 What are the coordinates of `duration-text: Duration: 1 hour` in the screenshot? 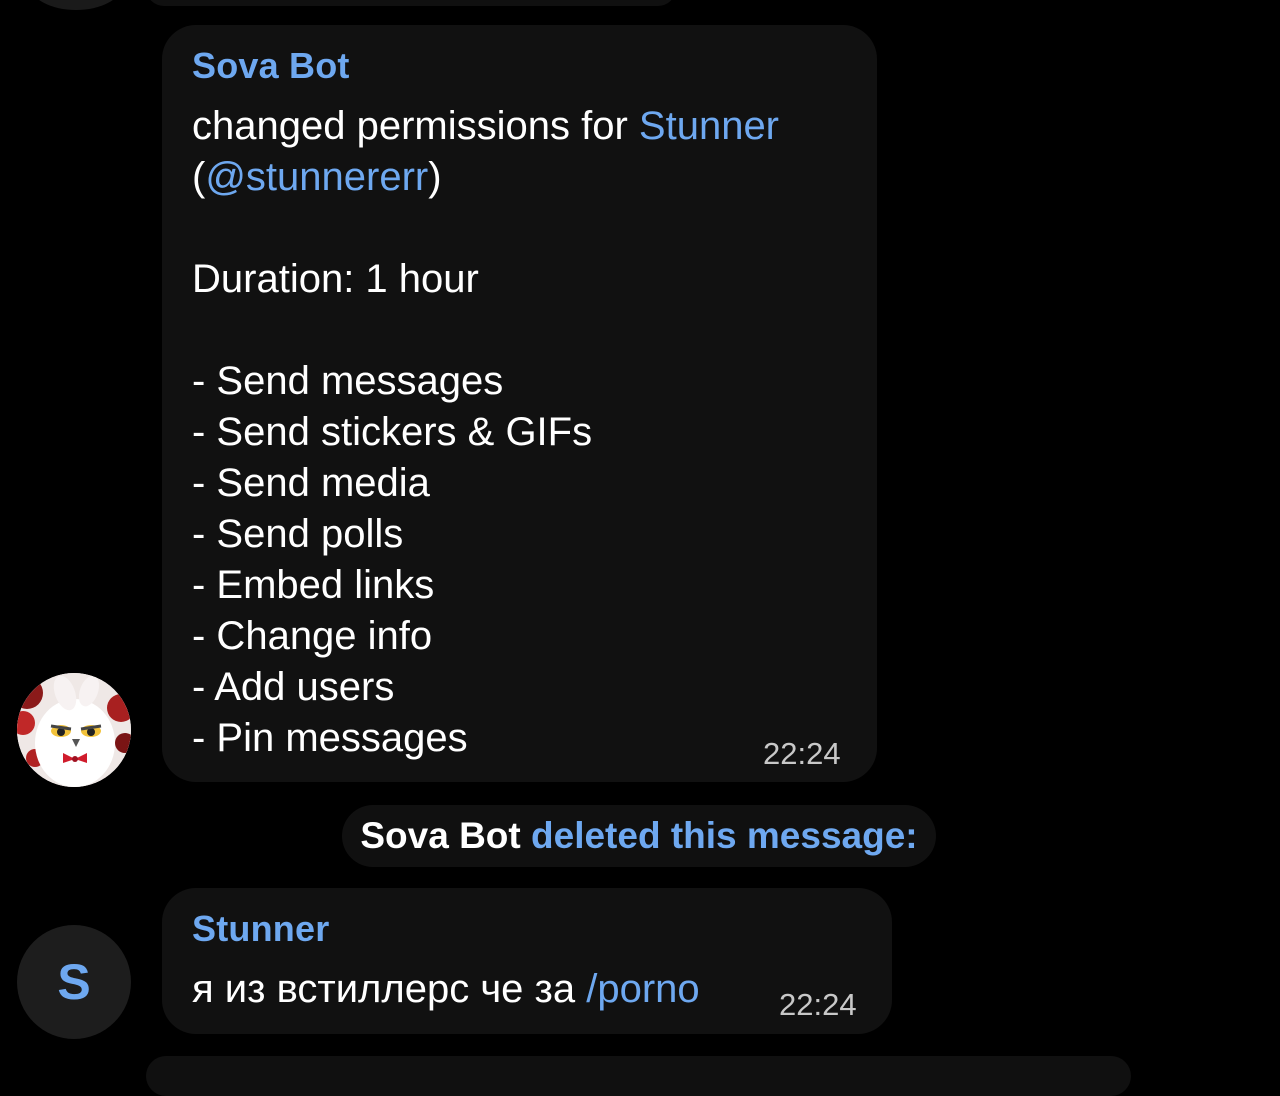 It's located at (335, 279).